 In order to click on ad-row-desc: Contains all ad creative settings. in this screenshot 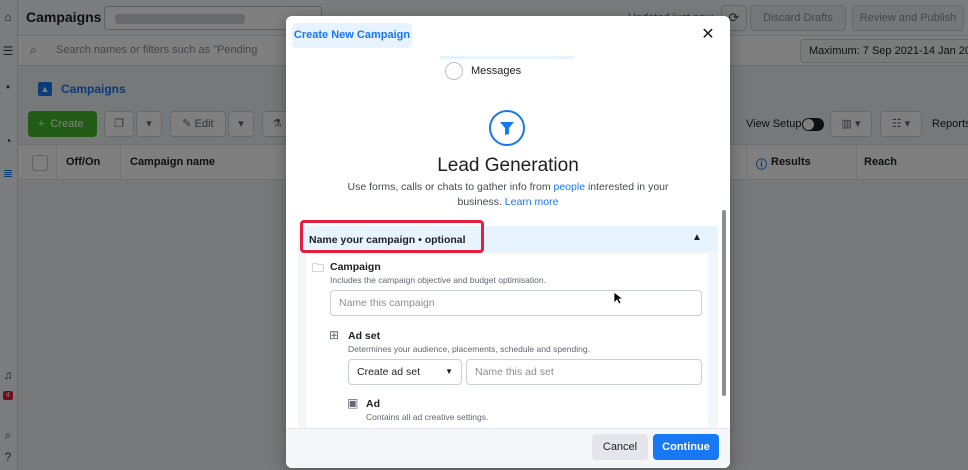, I will do `click(427, 417)`.